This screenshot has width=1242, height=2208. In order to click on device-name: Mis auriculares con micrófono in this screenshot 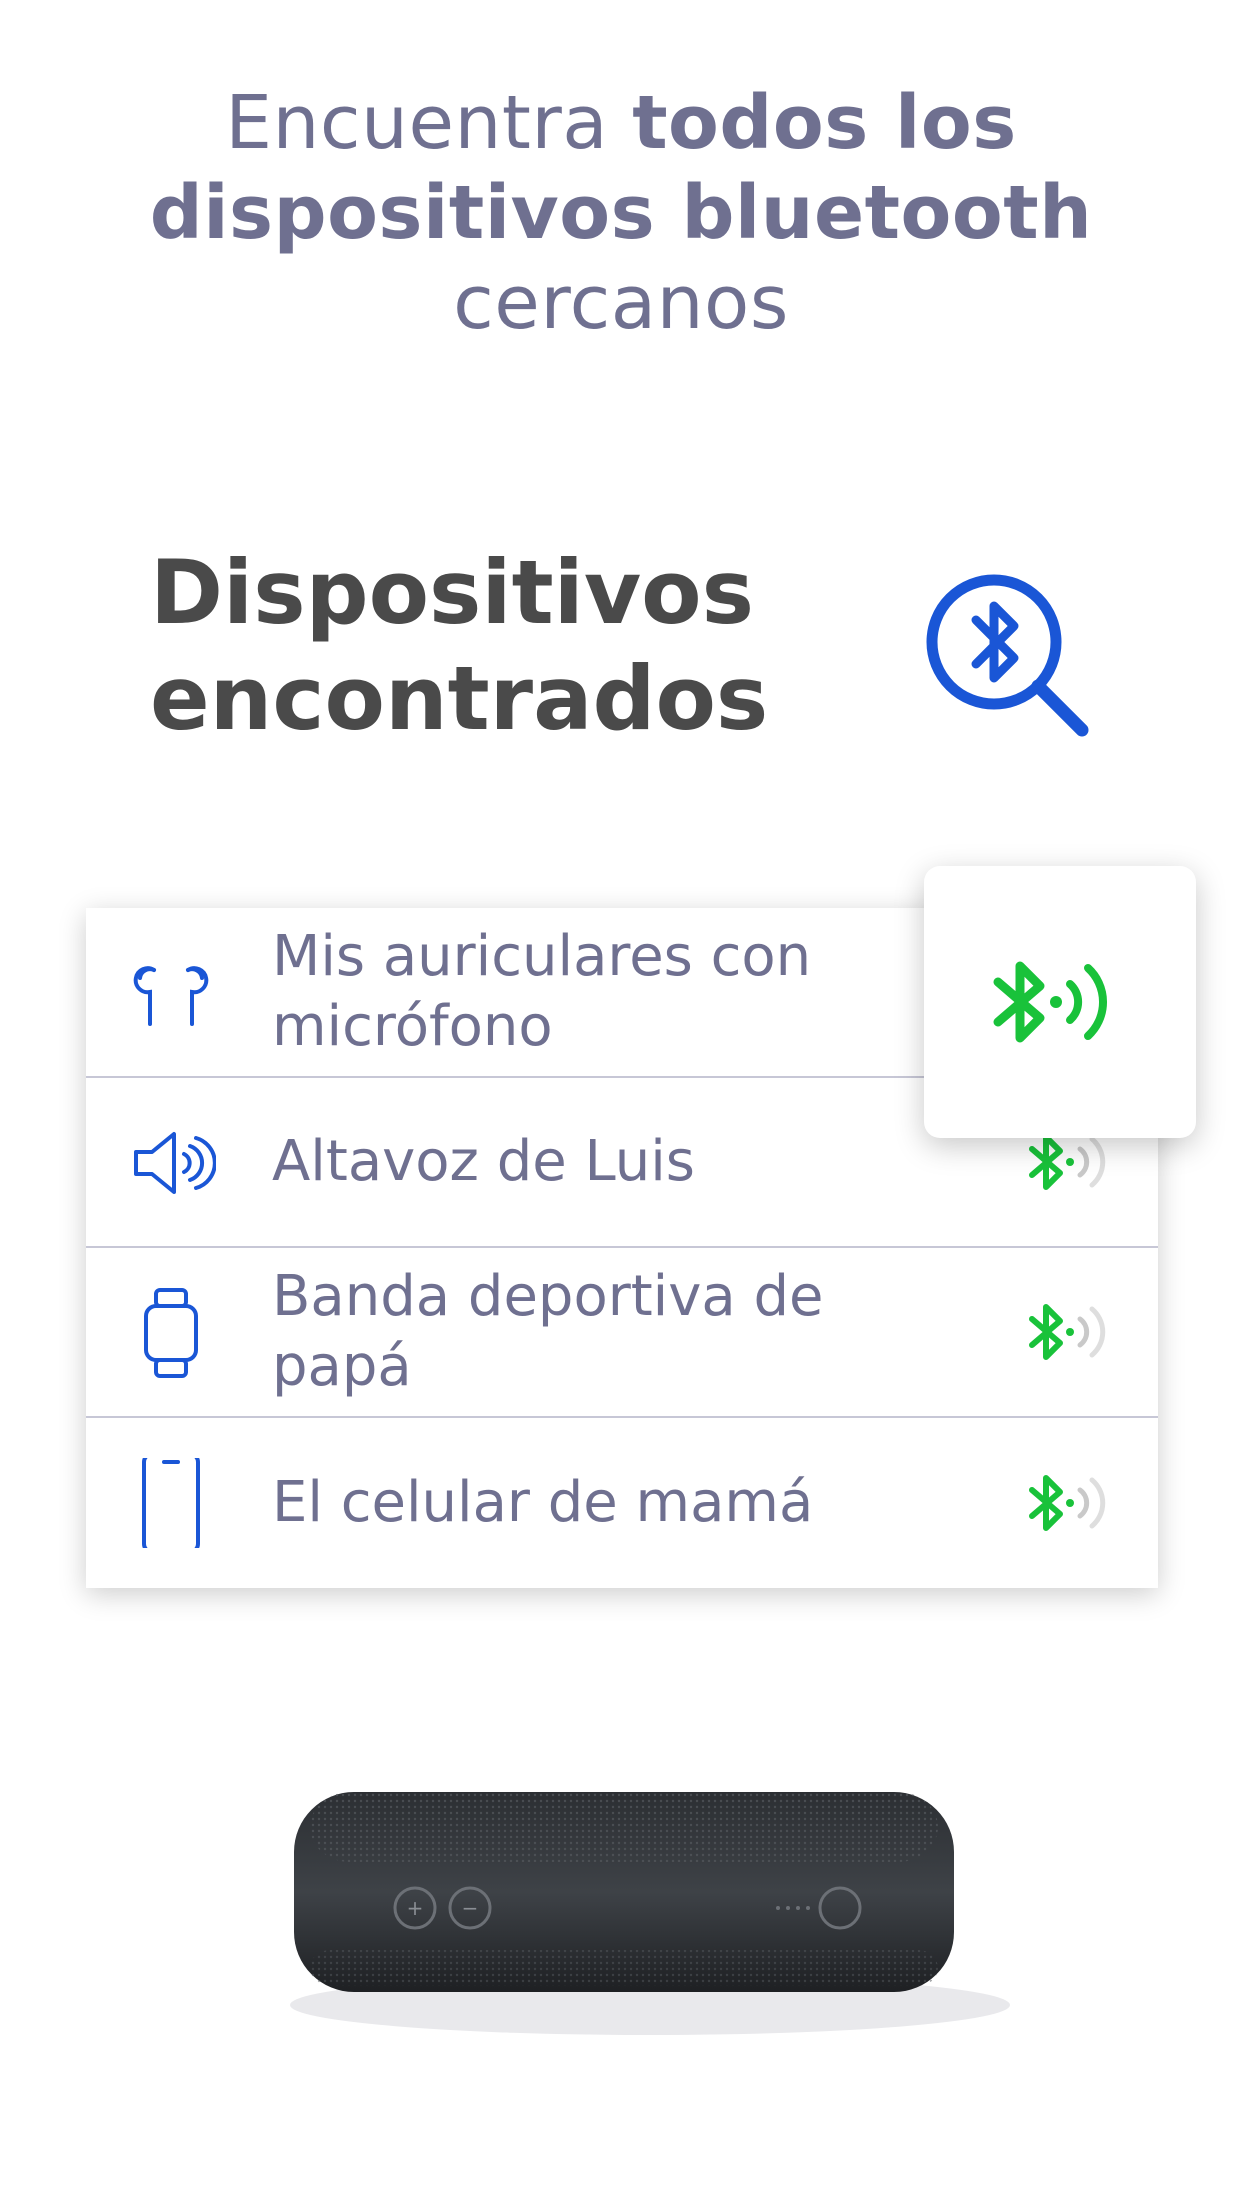, I will do `click(542, 991)`.